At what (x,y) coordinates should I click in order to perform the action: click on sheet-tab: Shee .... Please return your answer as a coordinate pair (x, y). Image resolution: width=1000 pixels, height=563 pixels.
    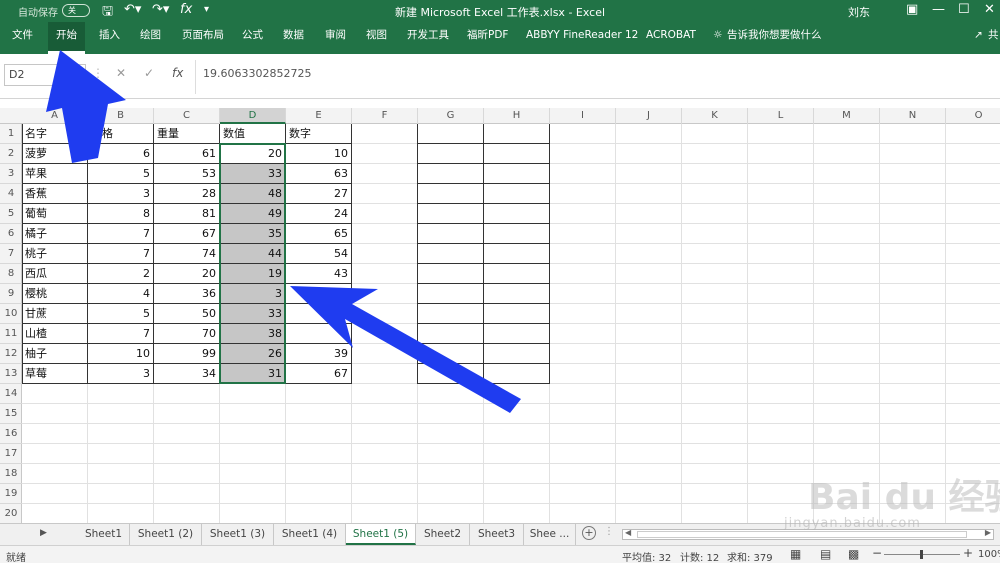
    Looking at the image, I should click on (550, 534).